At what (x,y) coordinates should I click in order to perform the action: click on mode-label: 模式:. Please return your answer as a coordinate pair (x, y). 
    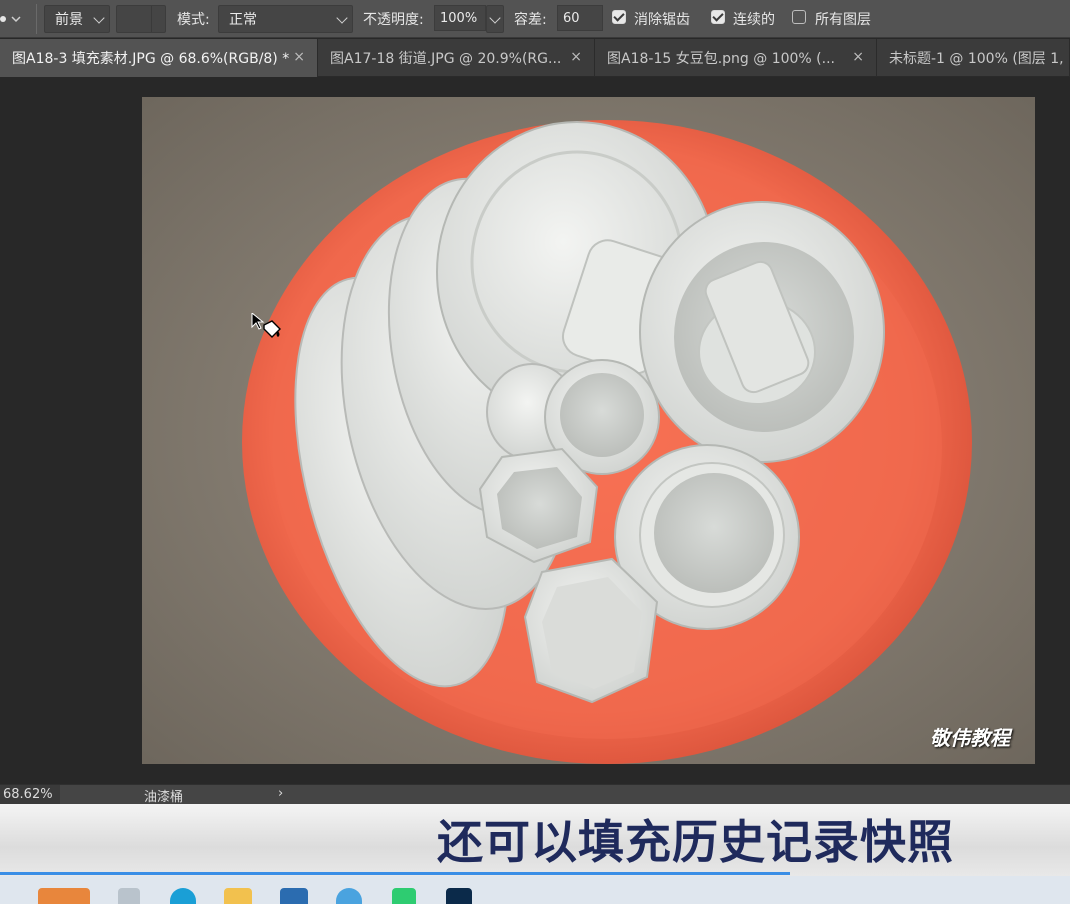
    Looking at the image, I should click on (193, 20).